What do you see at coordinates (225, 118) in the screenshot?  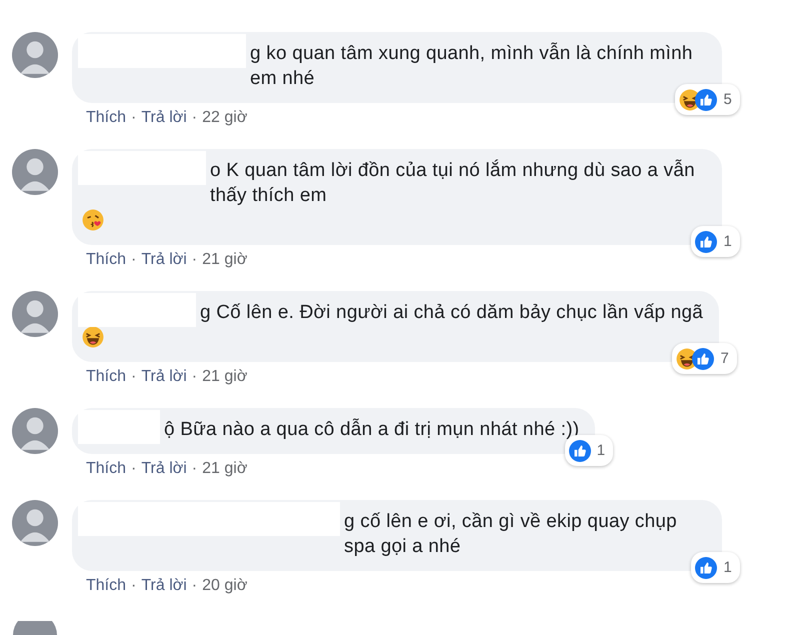 I see `timestamp: 22 giờ` at bounding box center [225, 118].